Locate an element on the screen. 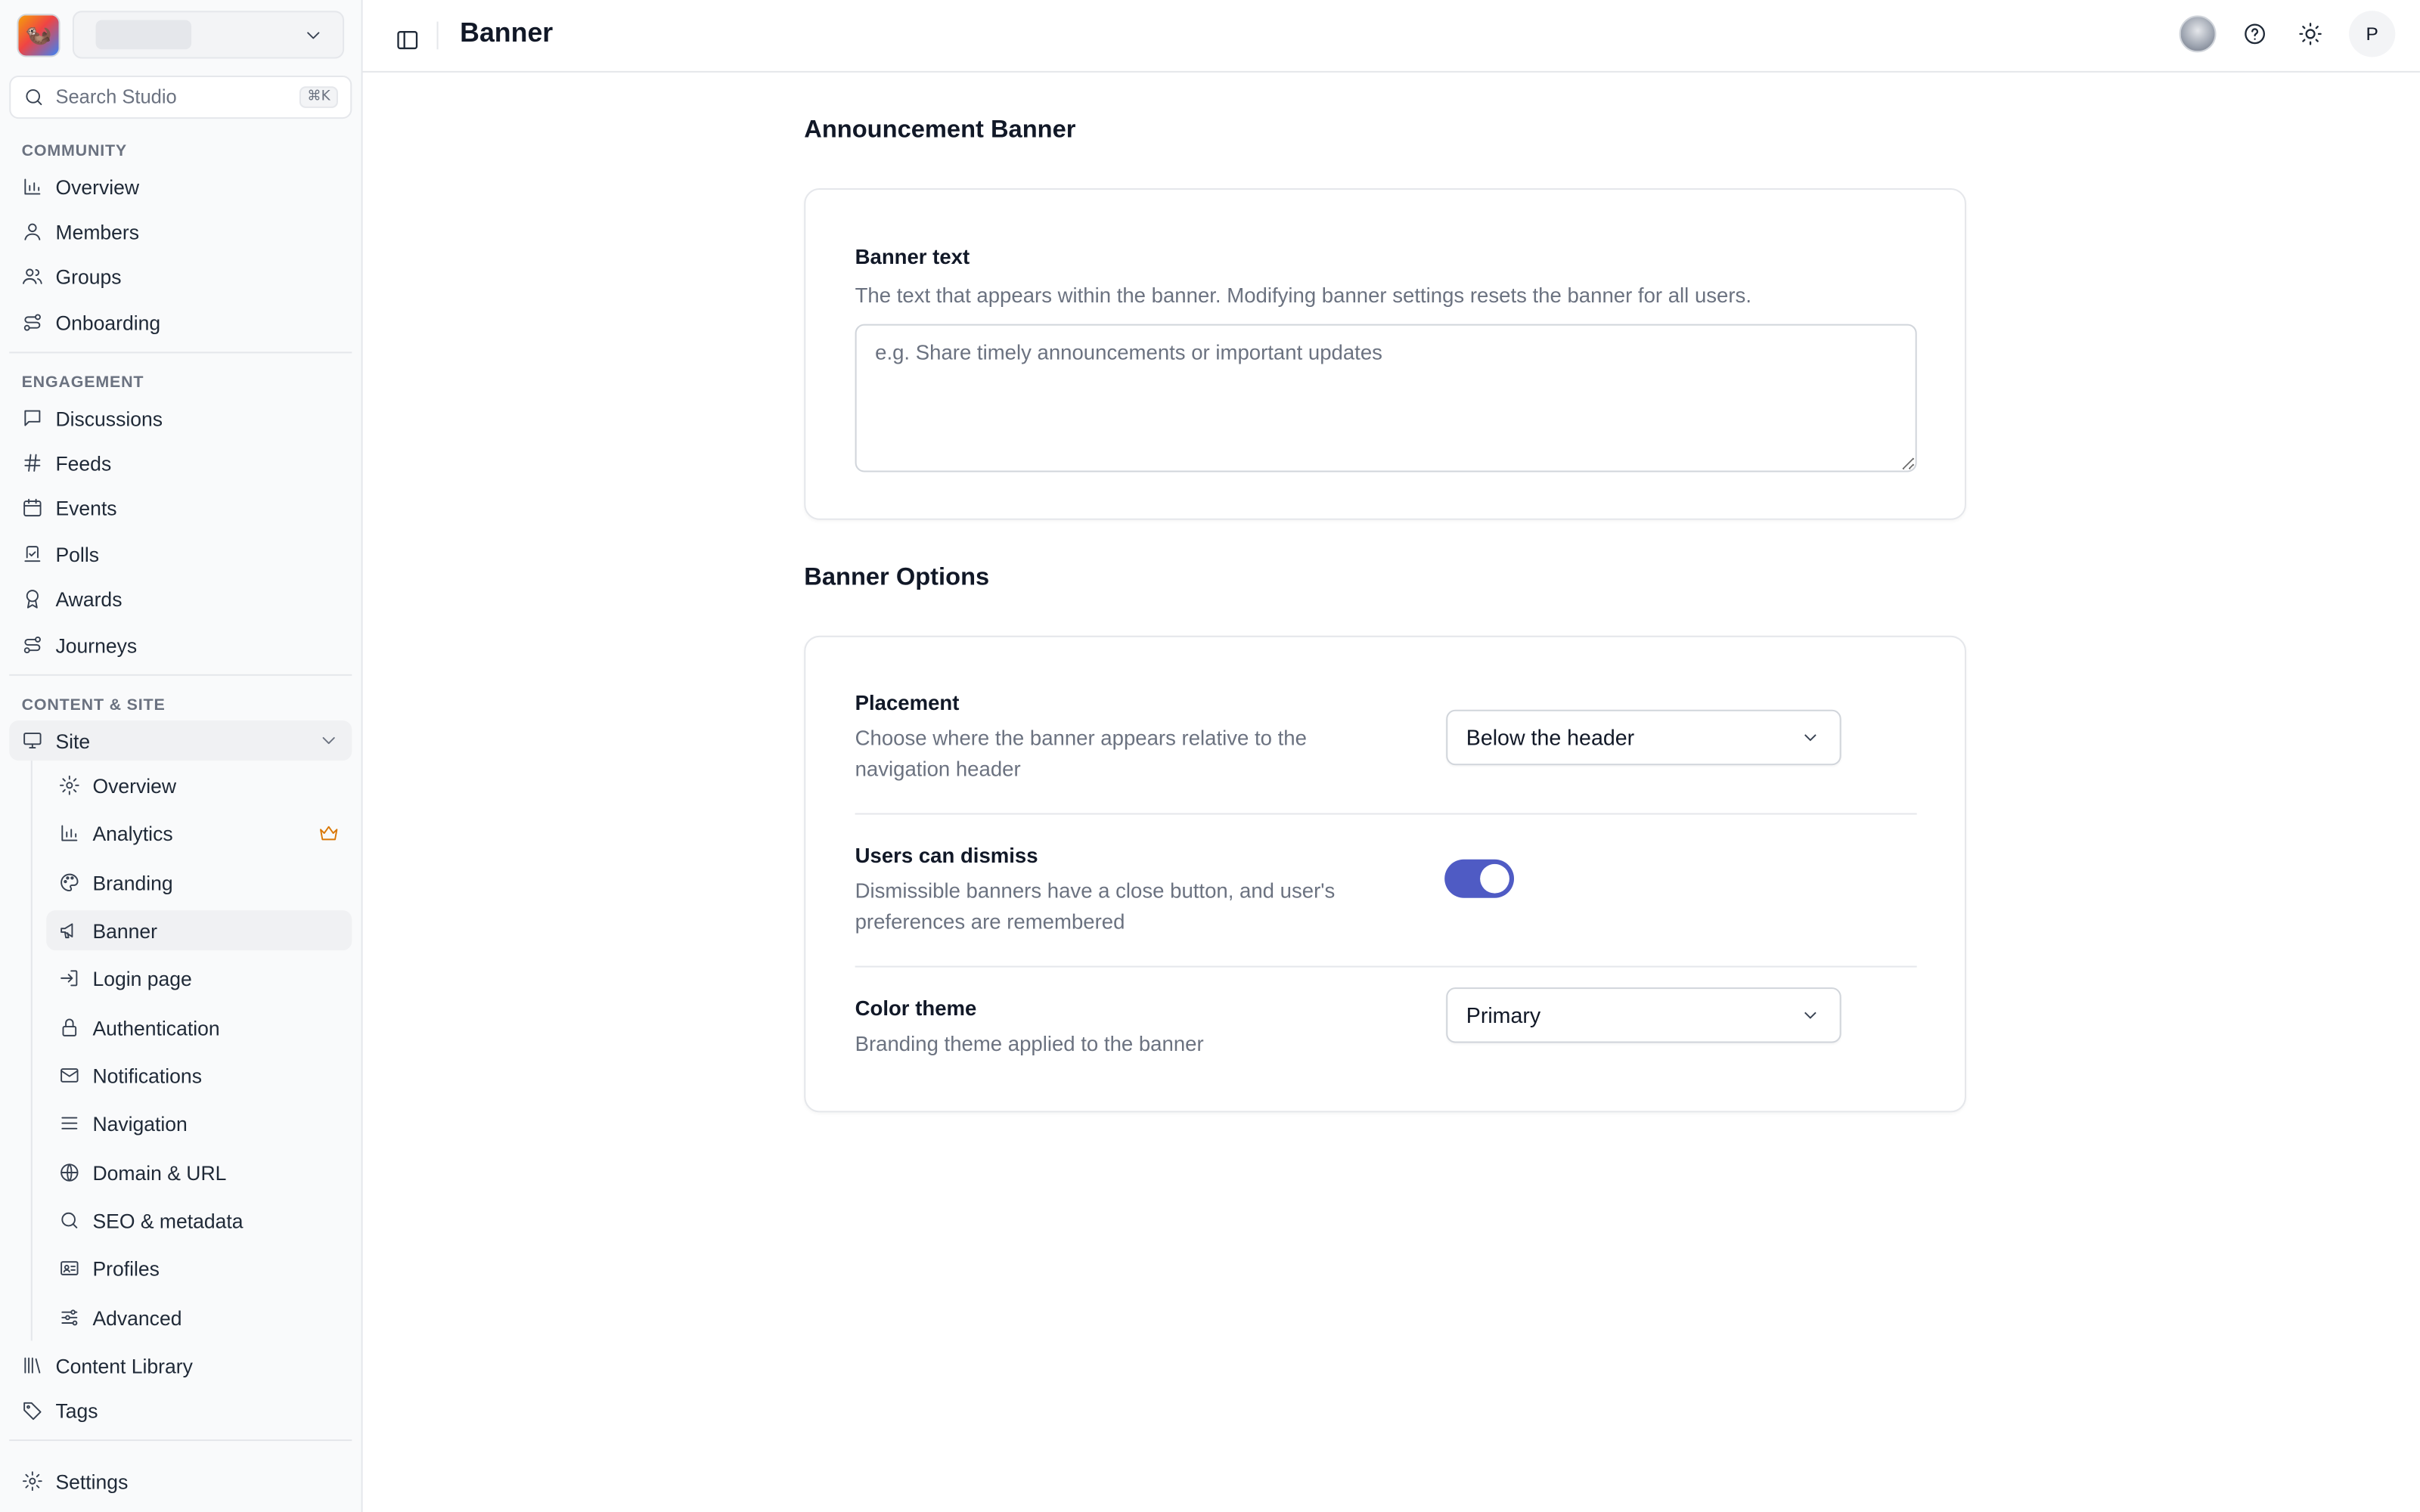 This screenshot has height=1512, width=2420. sidebar-item-journeys: Journeys is located at coordinates (180, 645).